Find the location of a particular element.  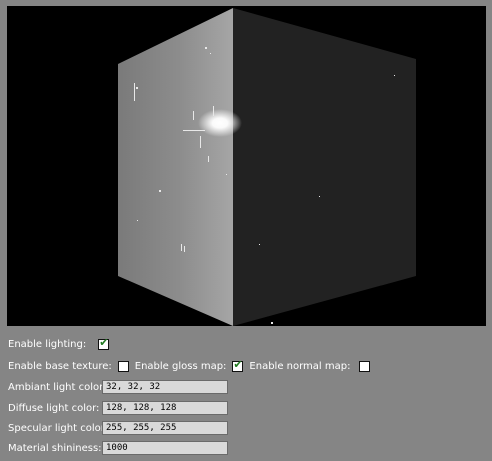

enable-gloss-map-checkbox: ✔ is located at coordinates (238, 364).